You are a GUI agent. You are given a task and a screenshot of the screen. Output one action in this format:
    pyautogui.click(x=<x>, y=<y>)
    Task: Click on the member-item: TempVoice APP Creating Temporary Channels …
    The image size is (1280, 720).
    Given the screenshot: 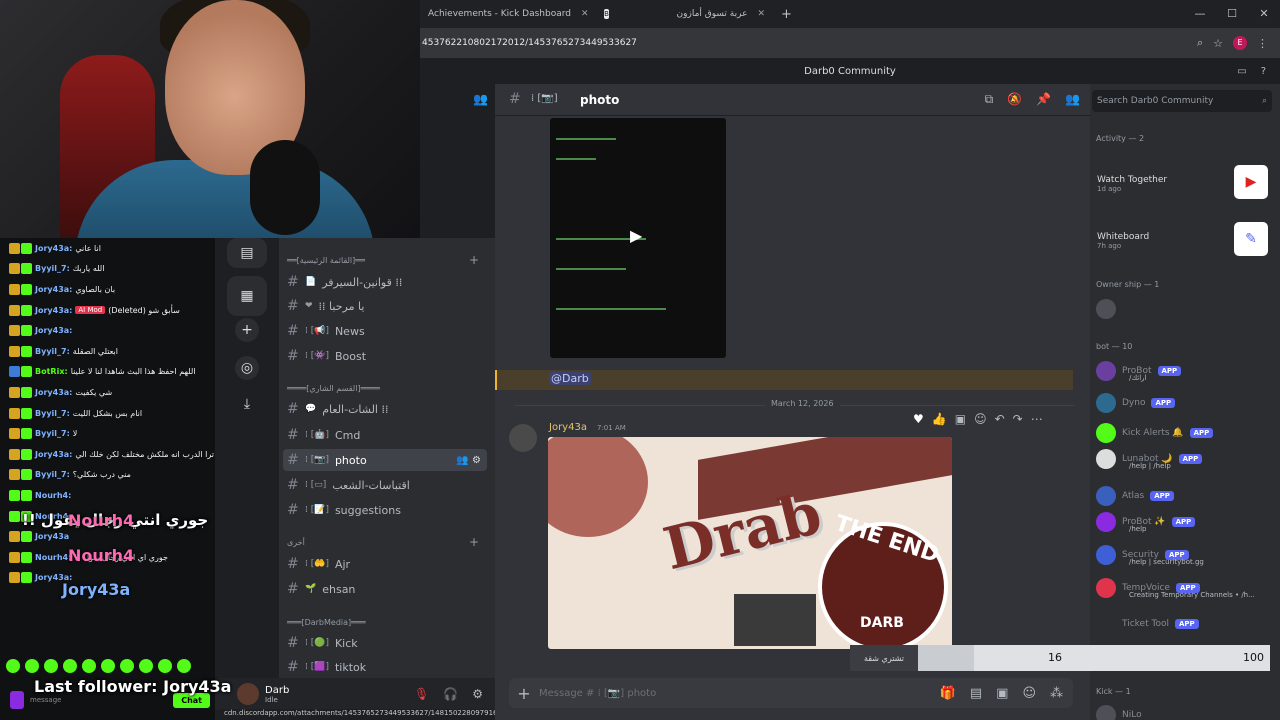 What is the action you would take?
    pyautogui.click(x=1185, y=588)
    